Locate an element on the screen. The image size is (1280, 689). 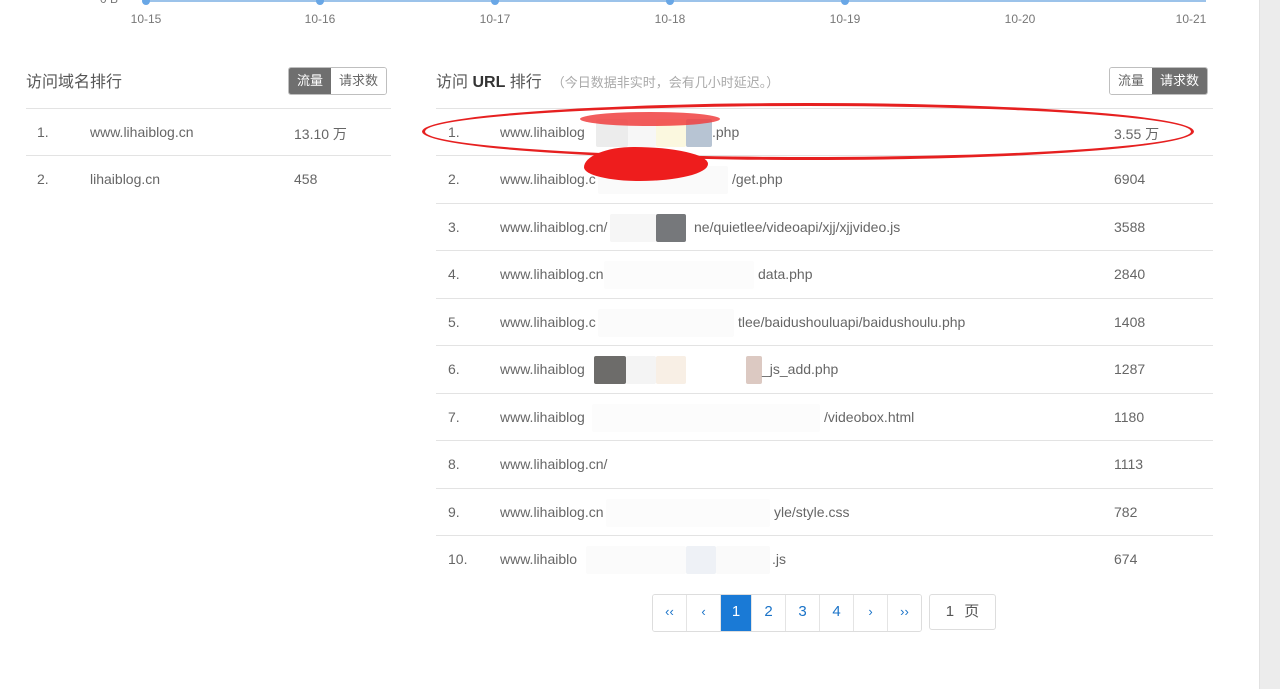
url-value: 674 is located at coordinates (1126, 559).